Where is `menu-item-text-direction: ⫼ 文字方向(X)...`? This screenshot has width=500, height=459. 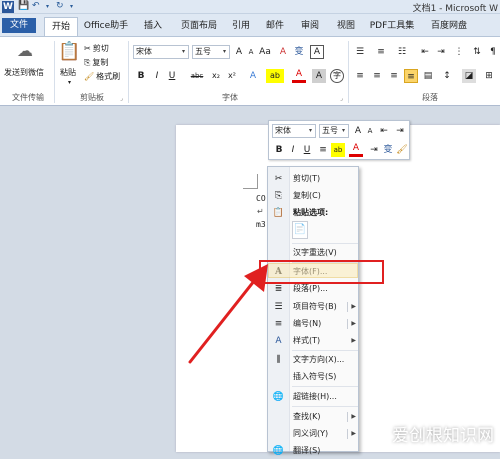 menu-item-text-direction: ⫼ 文字方向(X)... is located at coordinates (314, 360).